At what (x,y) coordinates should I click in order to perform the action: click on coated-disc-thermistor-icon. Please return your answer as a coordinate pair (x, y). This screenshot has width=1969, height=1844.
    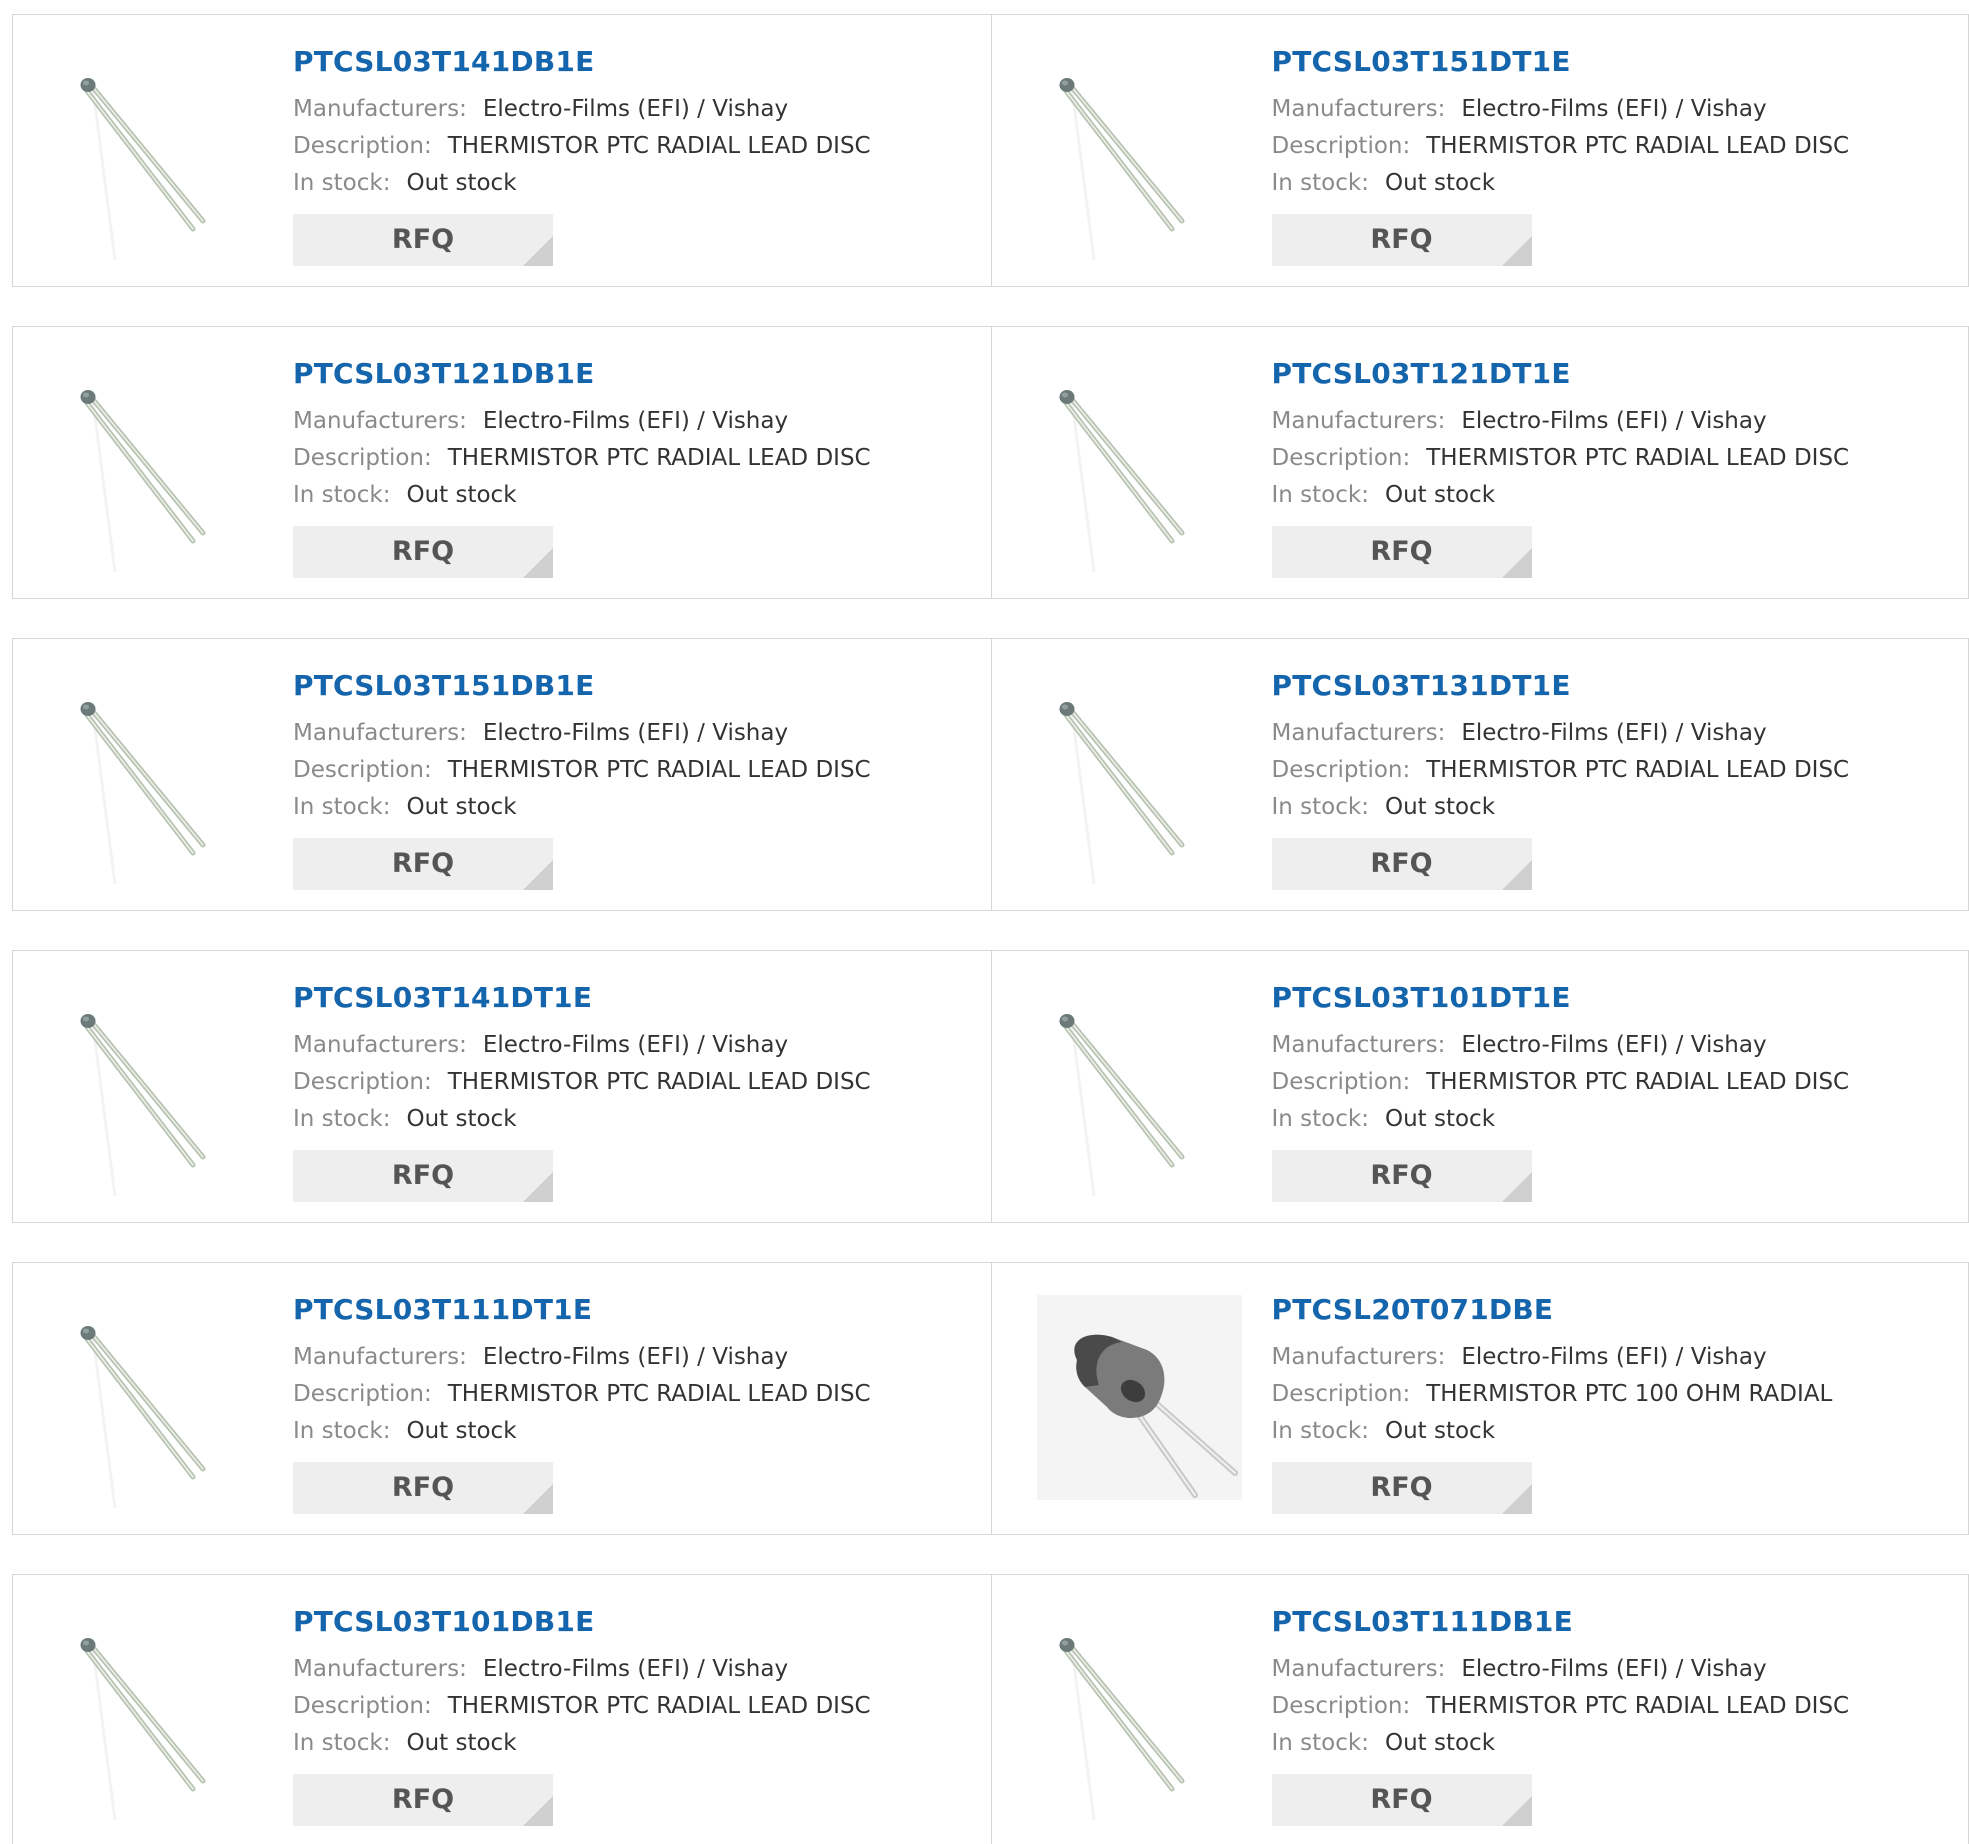
    Looking at the image, I should click on (1139, 1397).